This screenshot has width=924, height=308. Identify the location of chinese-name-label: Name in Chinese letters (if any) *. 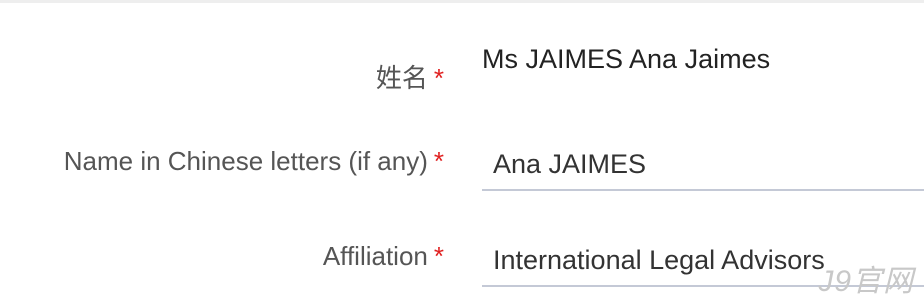
(254, 161).